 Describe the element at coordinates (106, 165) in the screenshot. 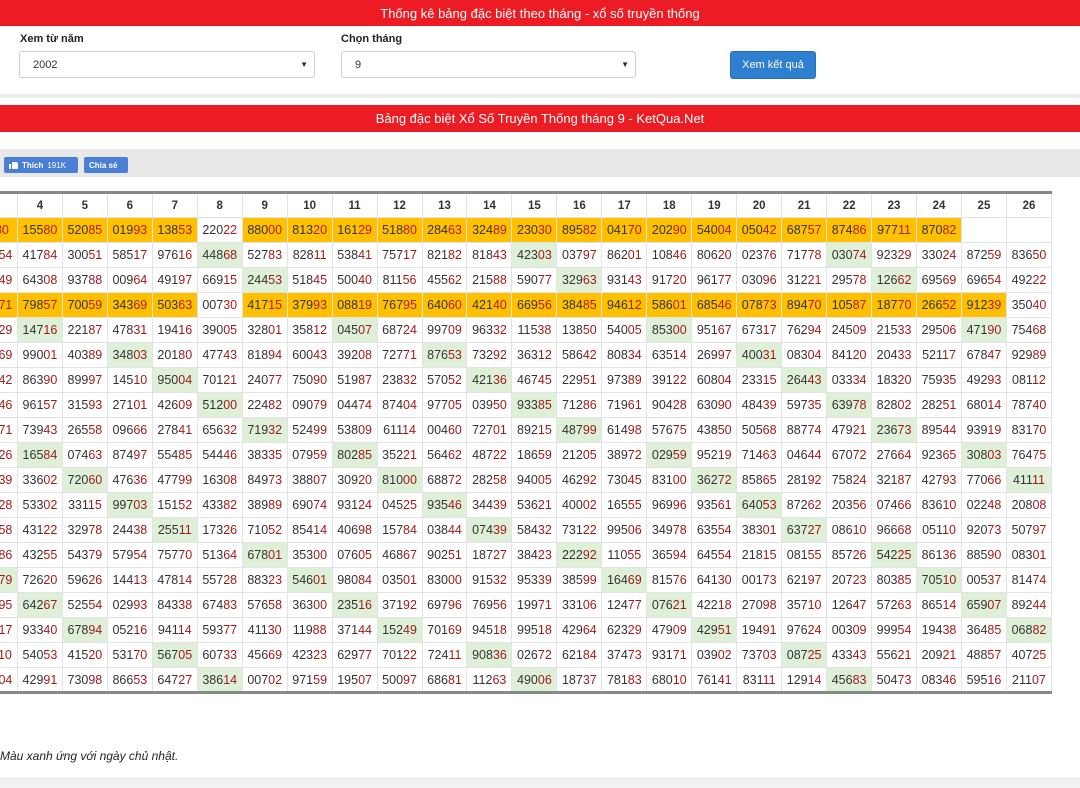

I see `share-button: Chia sẻ` at that location.